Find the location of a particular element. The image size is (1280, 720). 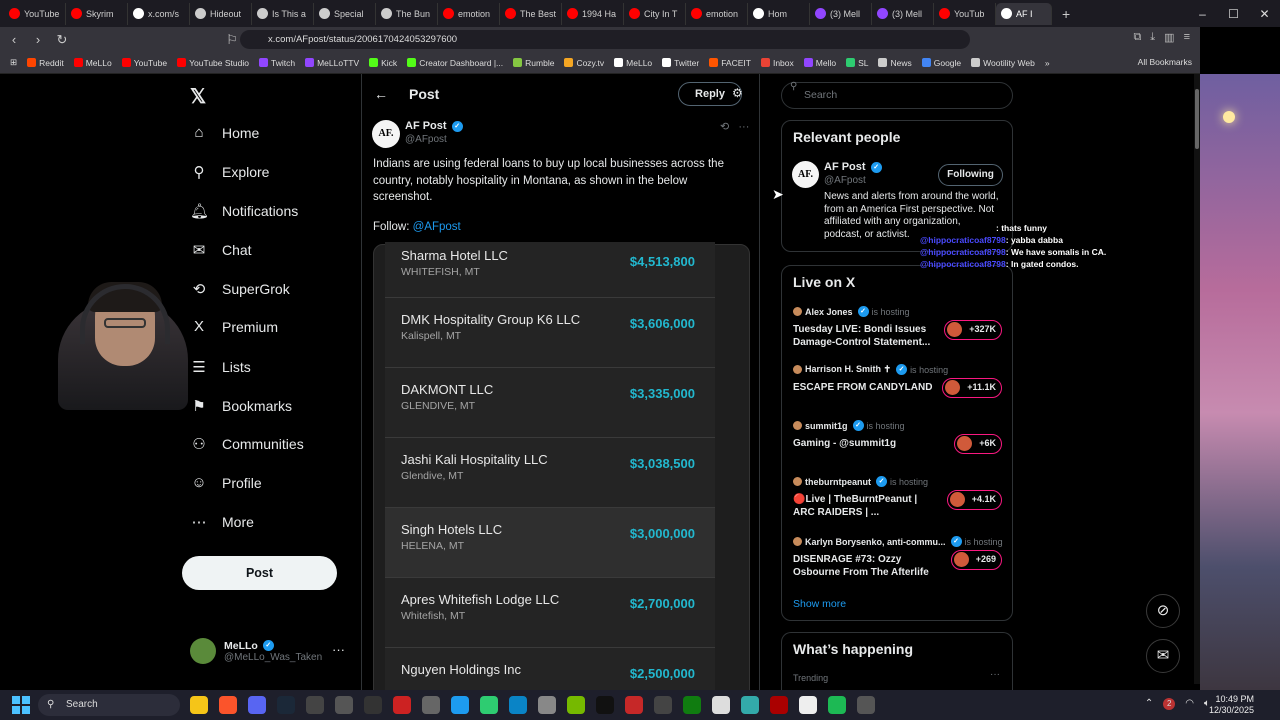

maximize-button: ☐ is located at coordinates (1233, 14).